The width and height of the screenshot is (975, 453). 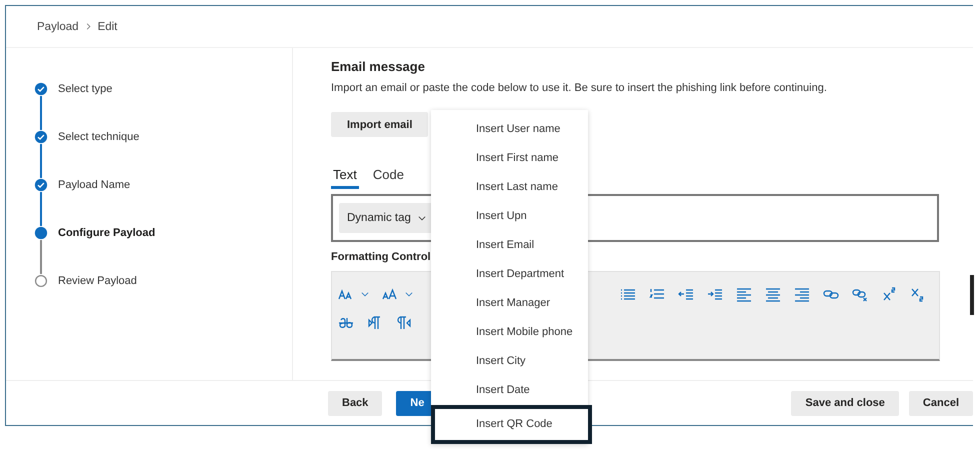 I want to click on menu-item: Insert First name, so click(x=509, y=158).